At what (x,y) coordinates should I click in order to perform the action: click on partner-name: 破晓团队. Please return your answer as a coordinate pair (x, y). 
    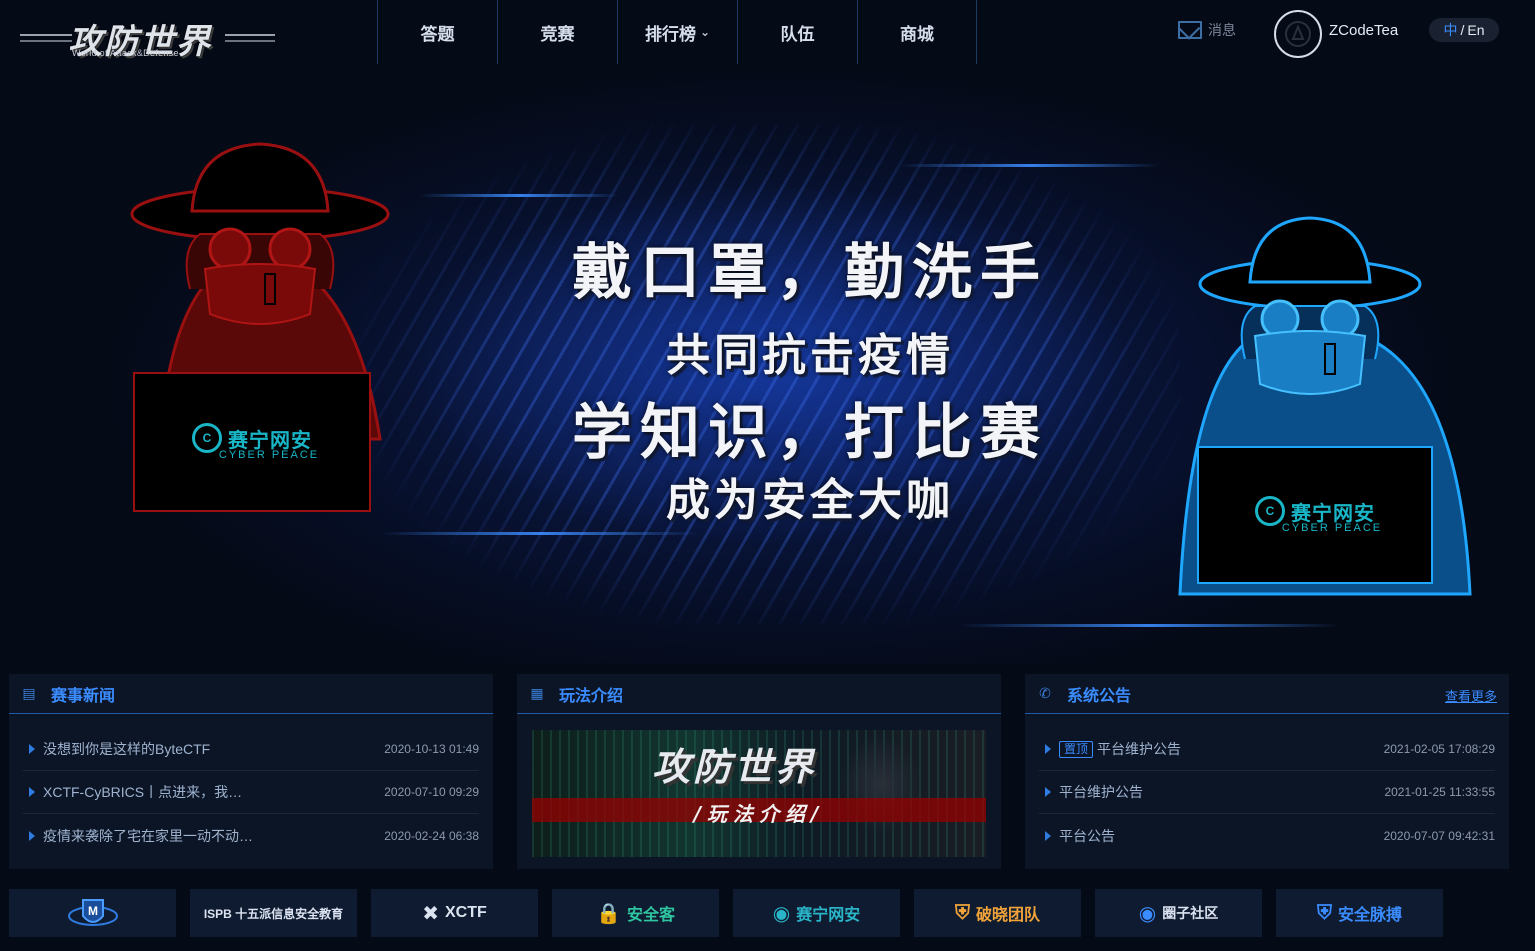
    Looking at the image, I should click on (1007, 915).